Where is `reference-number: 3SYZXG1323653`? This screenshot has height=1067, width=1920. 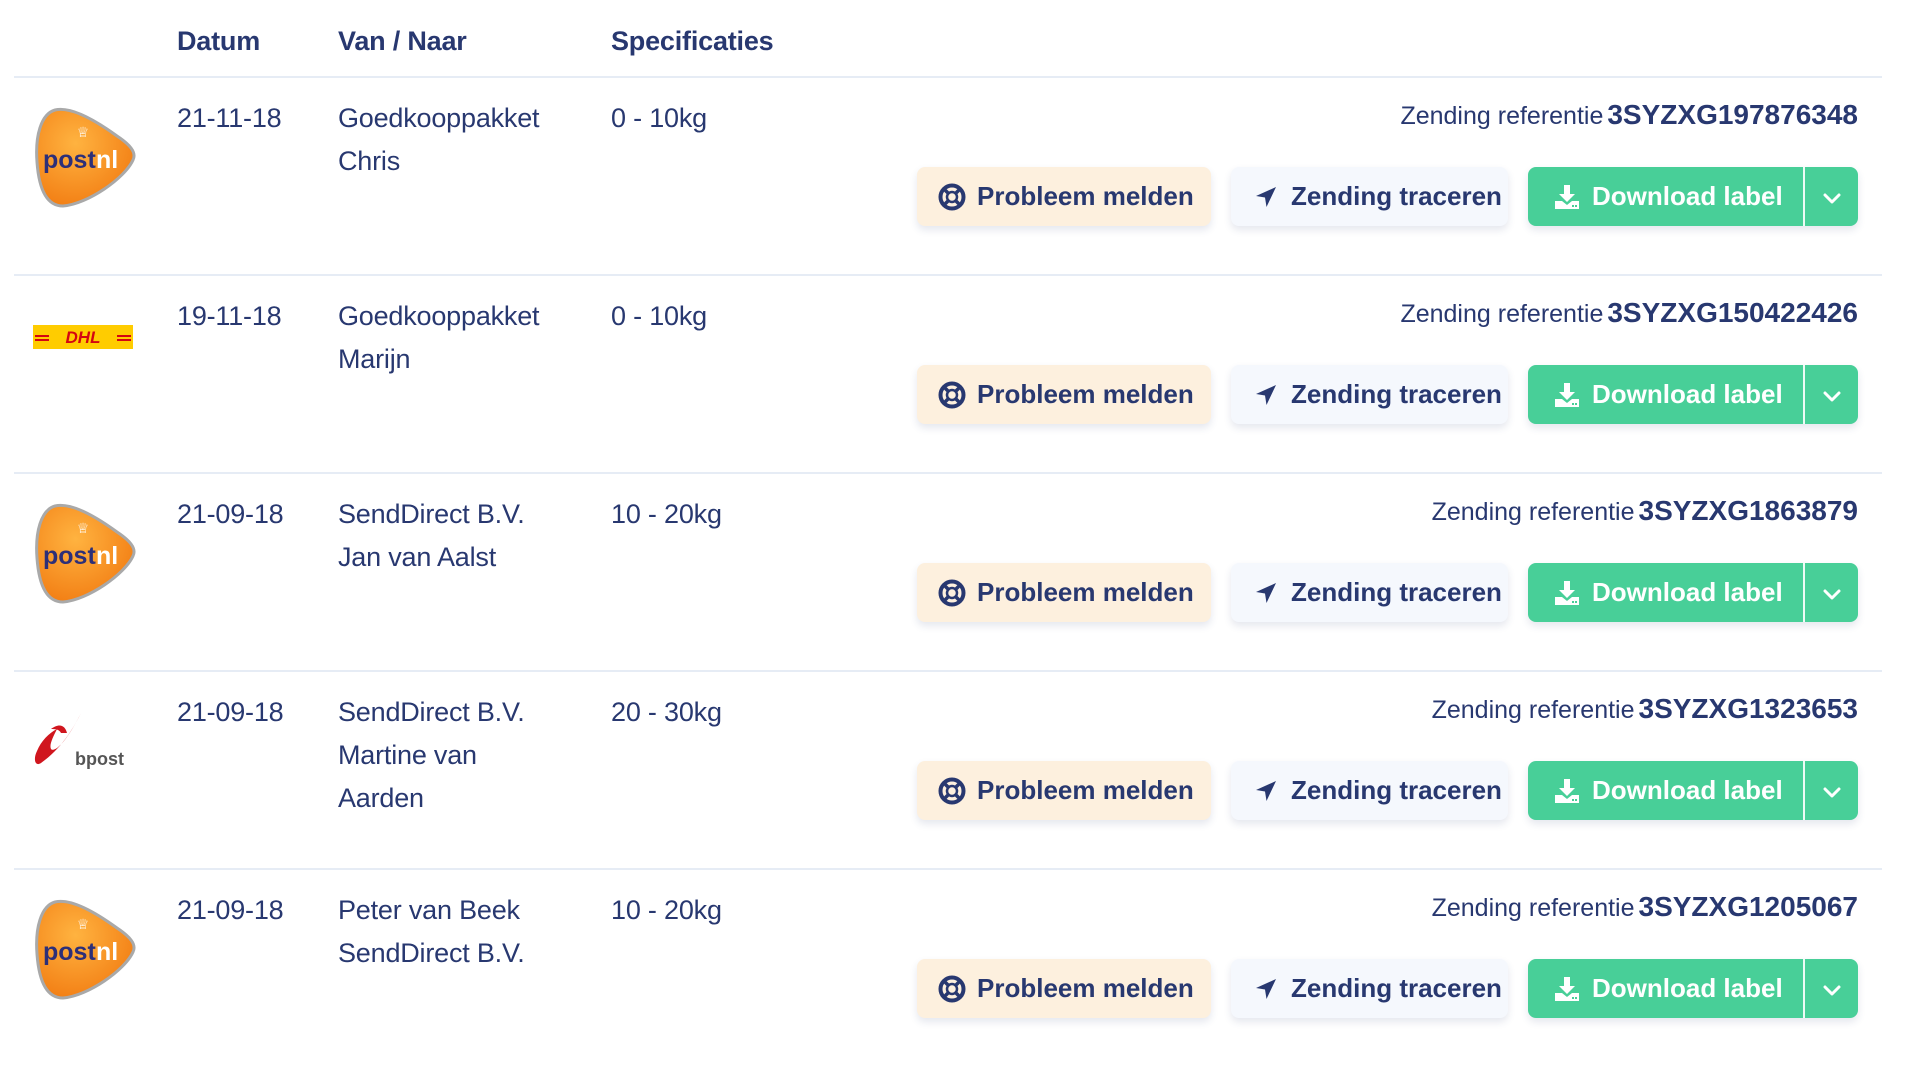 reference-number: 3SYZXG1323653 is located at coordinates (1748, 708).